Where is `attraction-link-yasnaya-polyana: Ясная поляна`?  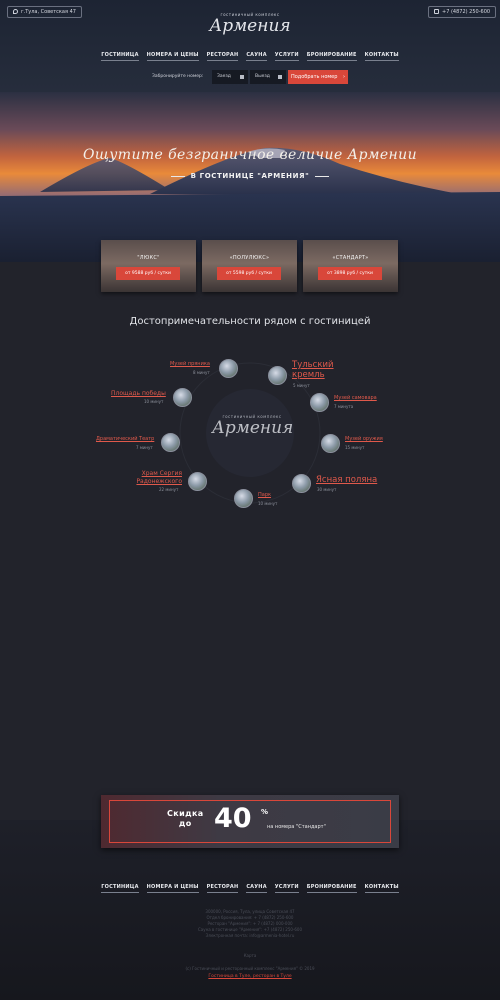 attraction-link-yasnaya-polyana: Ясная поляна is located at coordinates (346, 480).